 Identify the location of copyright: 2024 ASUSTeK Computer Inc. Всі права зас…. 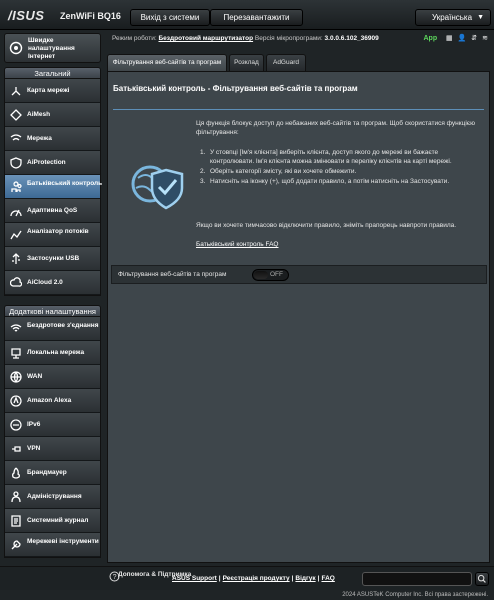
(415, 595).